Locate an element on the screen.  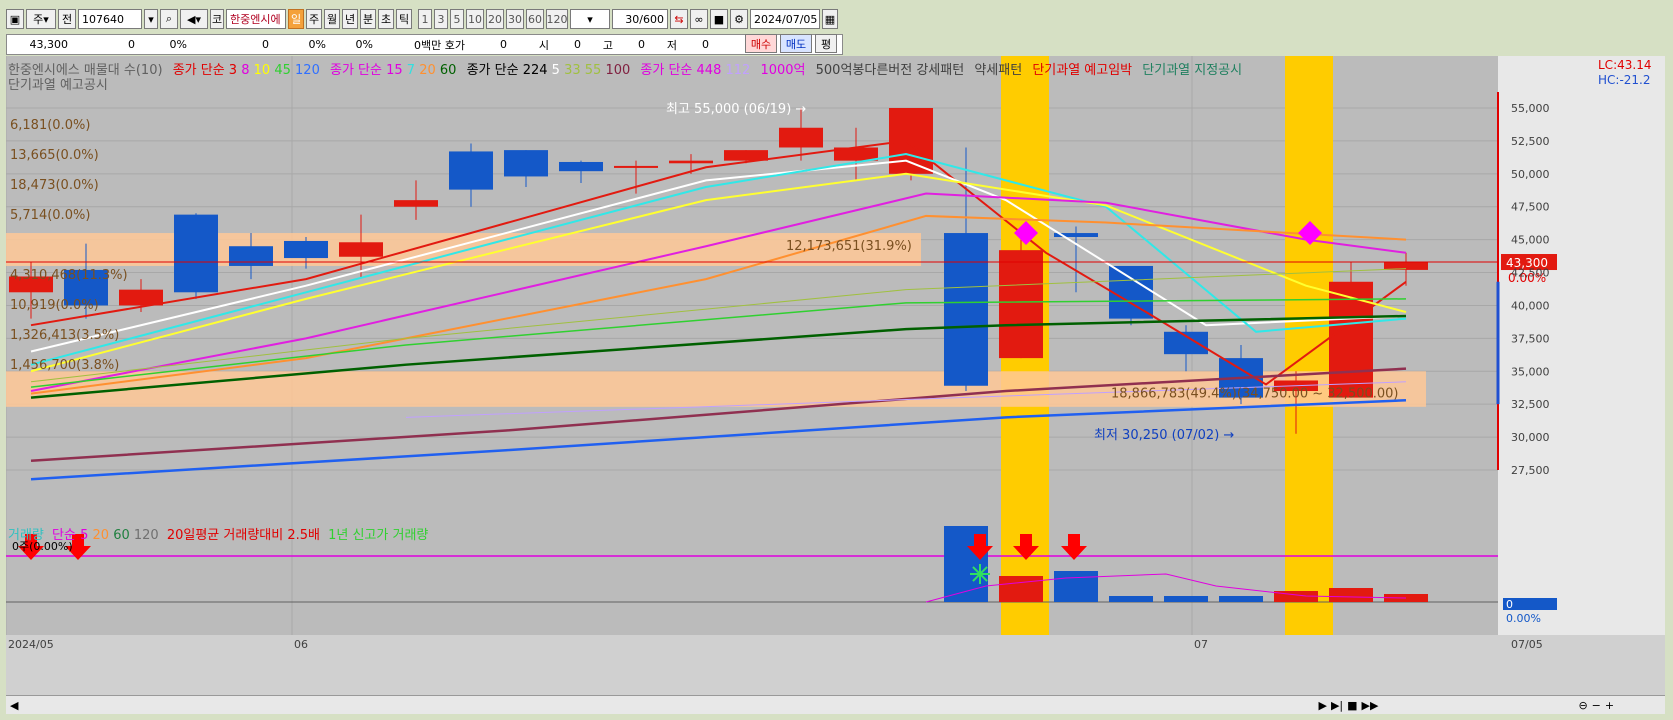
save-icon: ■ is located at coordinates (719, 19).